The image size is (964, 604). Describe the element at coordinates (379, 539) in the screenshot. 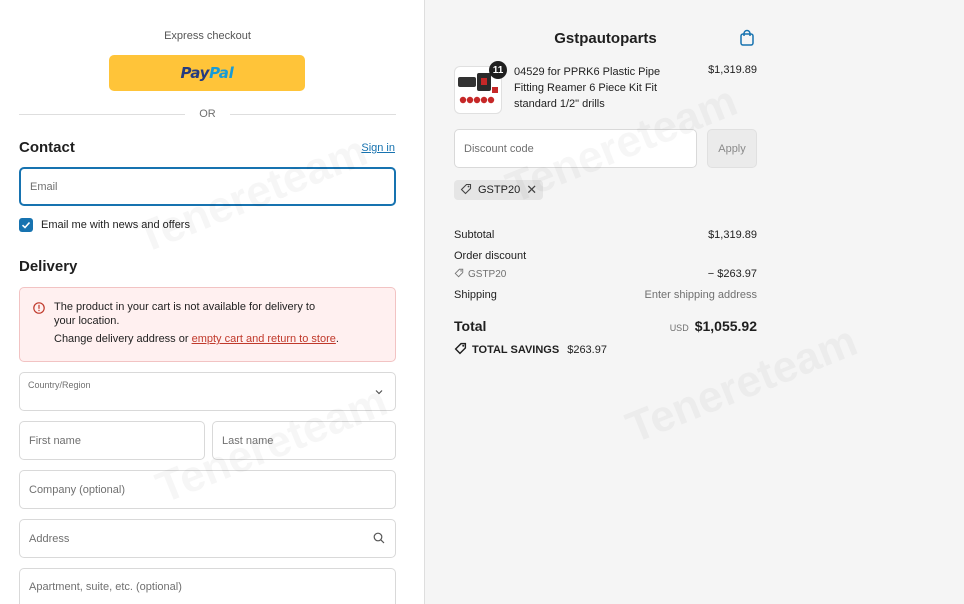

I see `search-icon` at that location.